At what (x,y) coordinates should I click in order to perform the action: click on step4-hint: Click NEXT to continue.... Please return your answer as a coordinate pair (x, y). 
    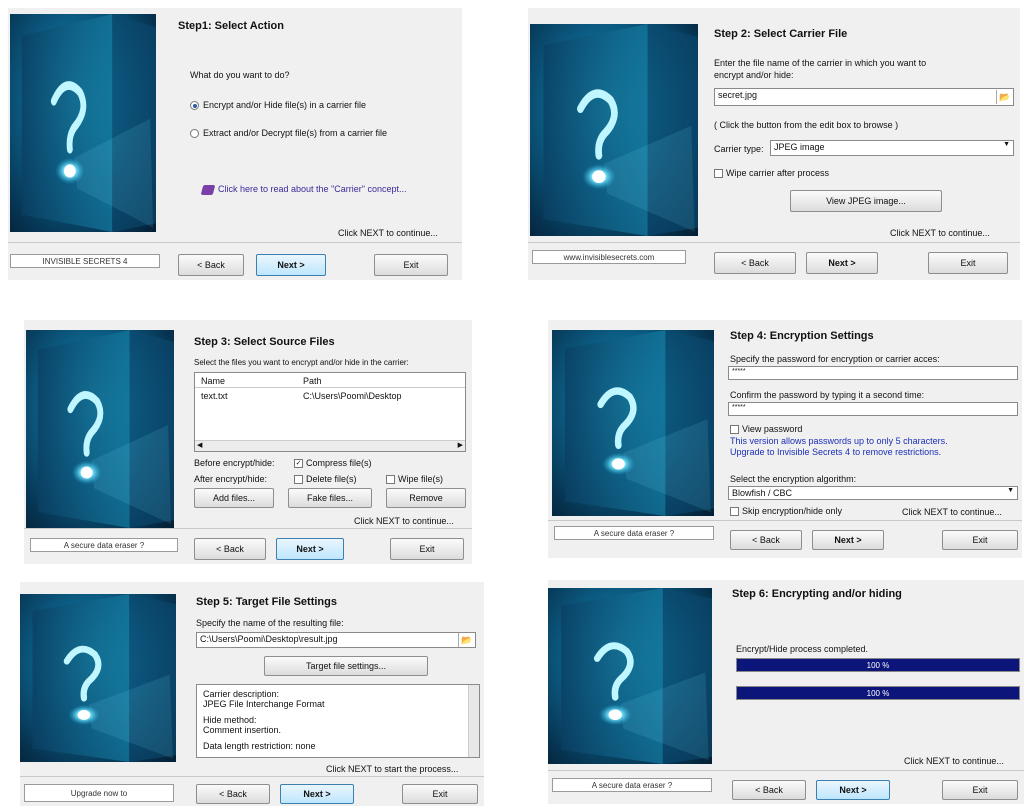
    Looking at the image, I should click on (952, 512).